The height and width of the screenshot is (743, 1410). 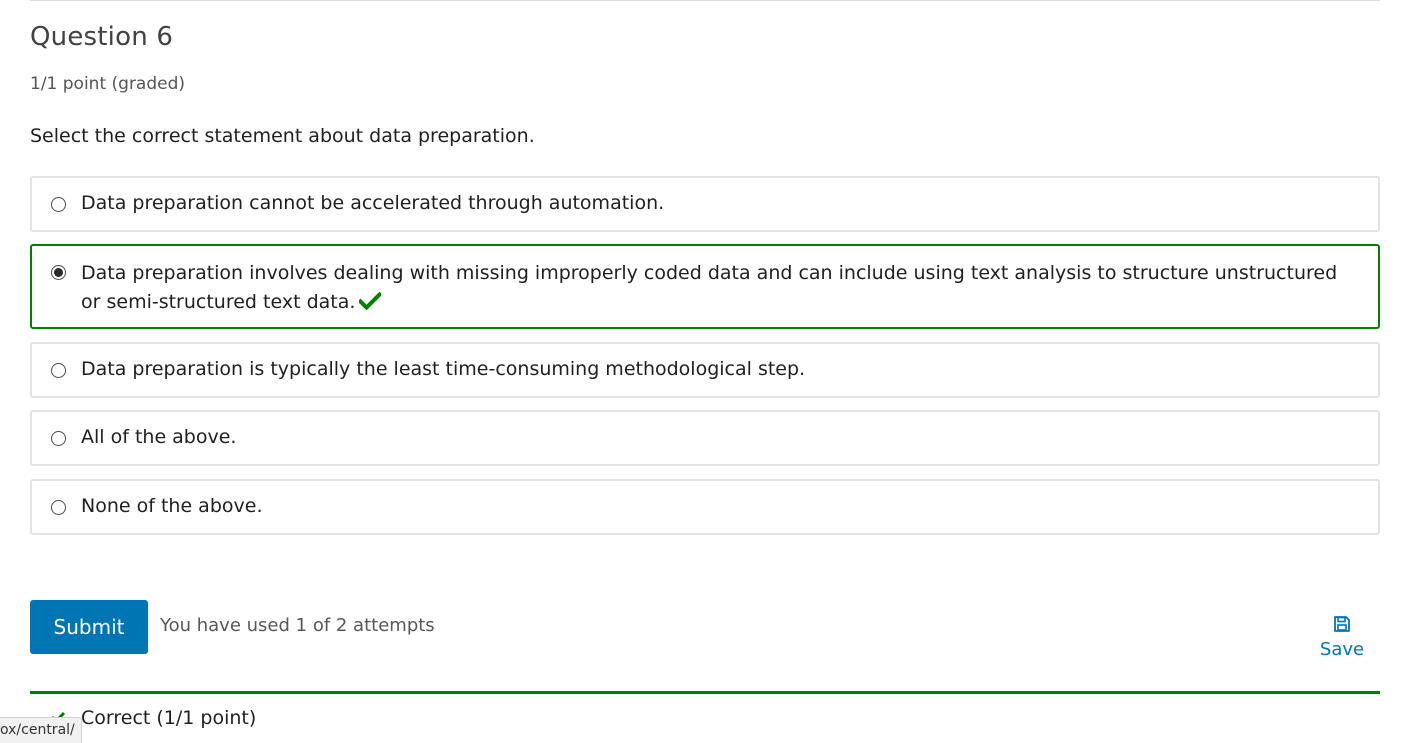 I want to click on answer-option-label: None of the above., so click(x=172, y=506).